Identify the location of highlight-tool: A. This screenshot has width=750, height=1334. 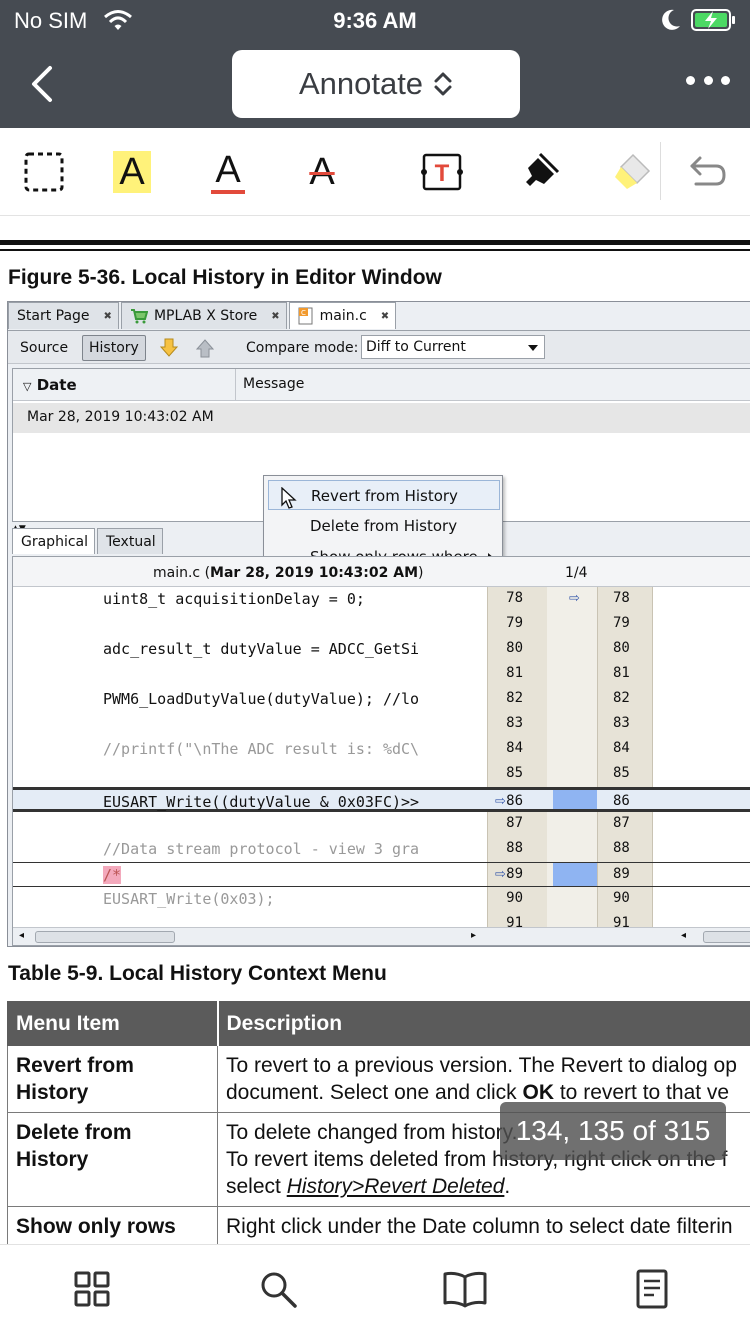
(132, 172).